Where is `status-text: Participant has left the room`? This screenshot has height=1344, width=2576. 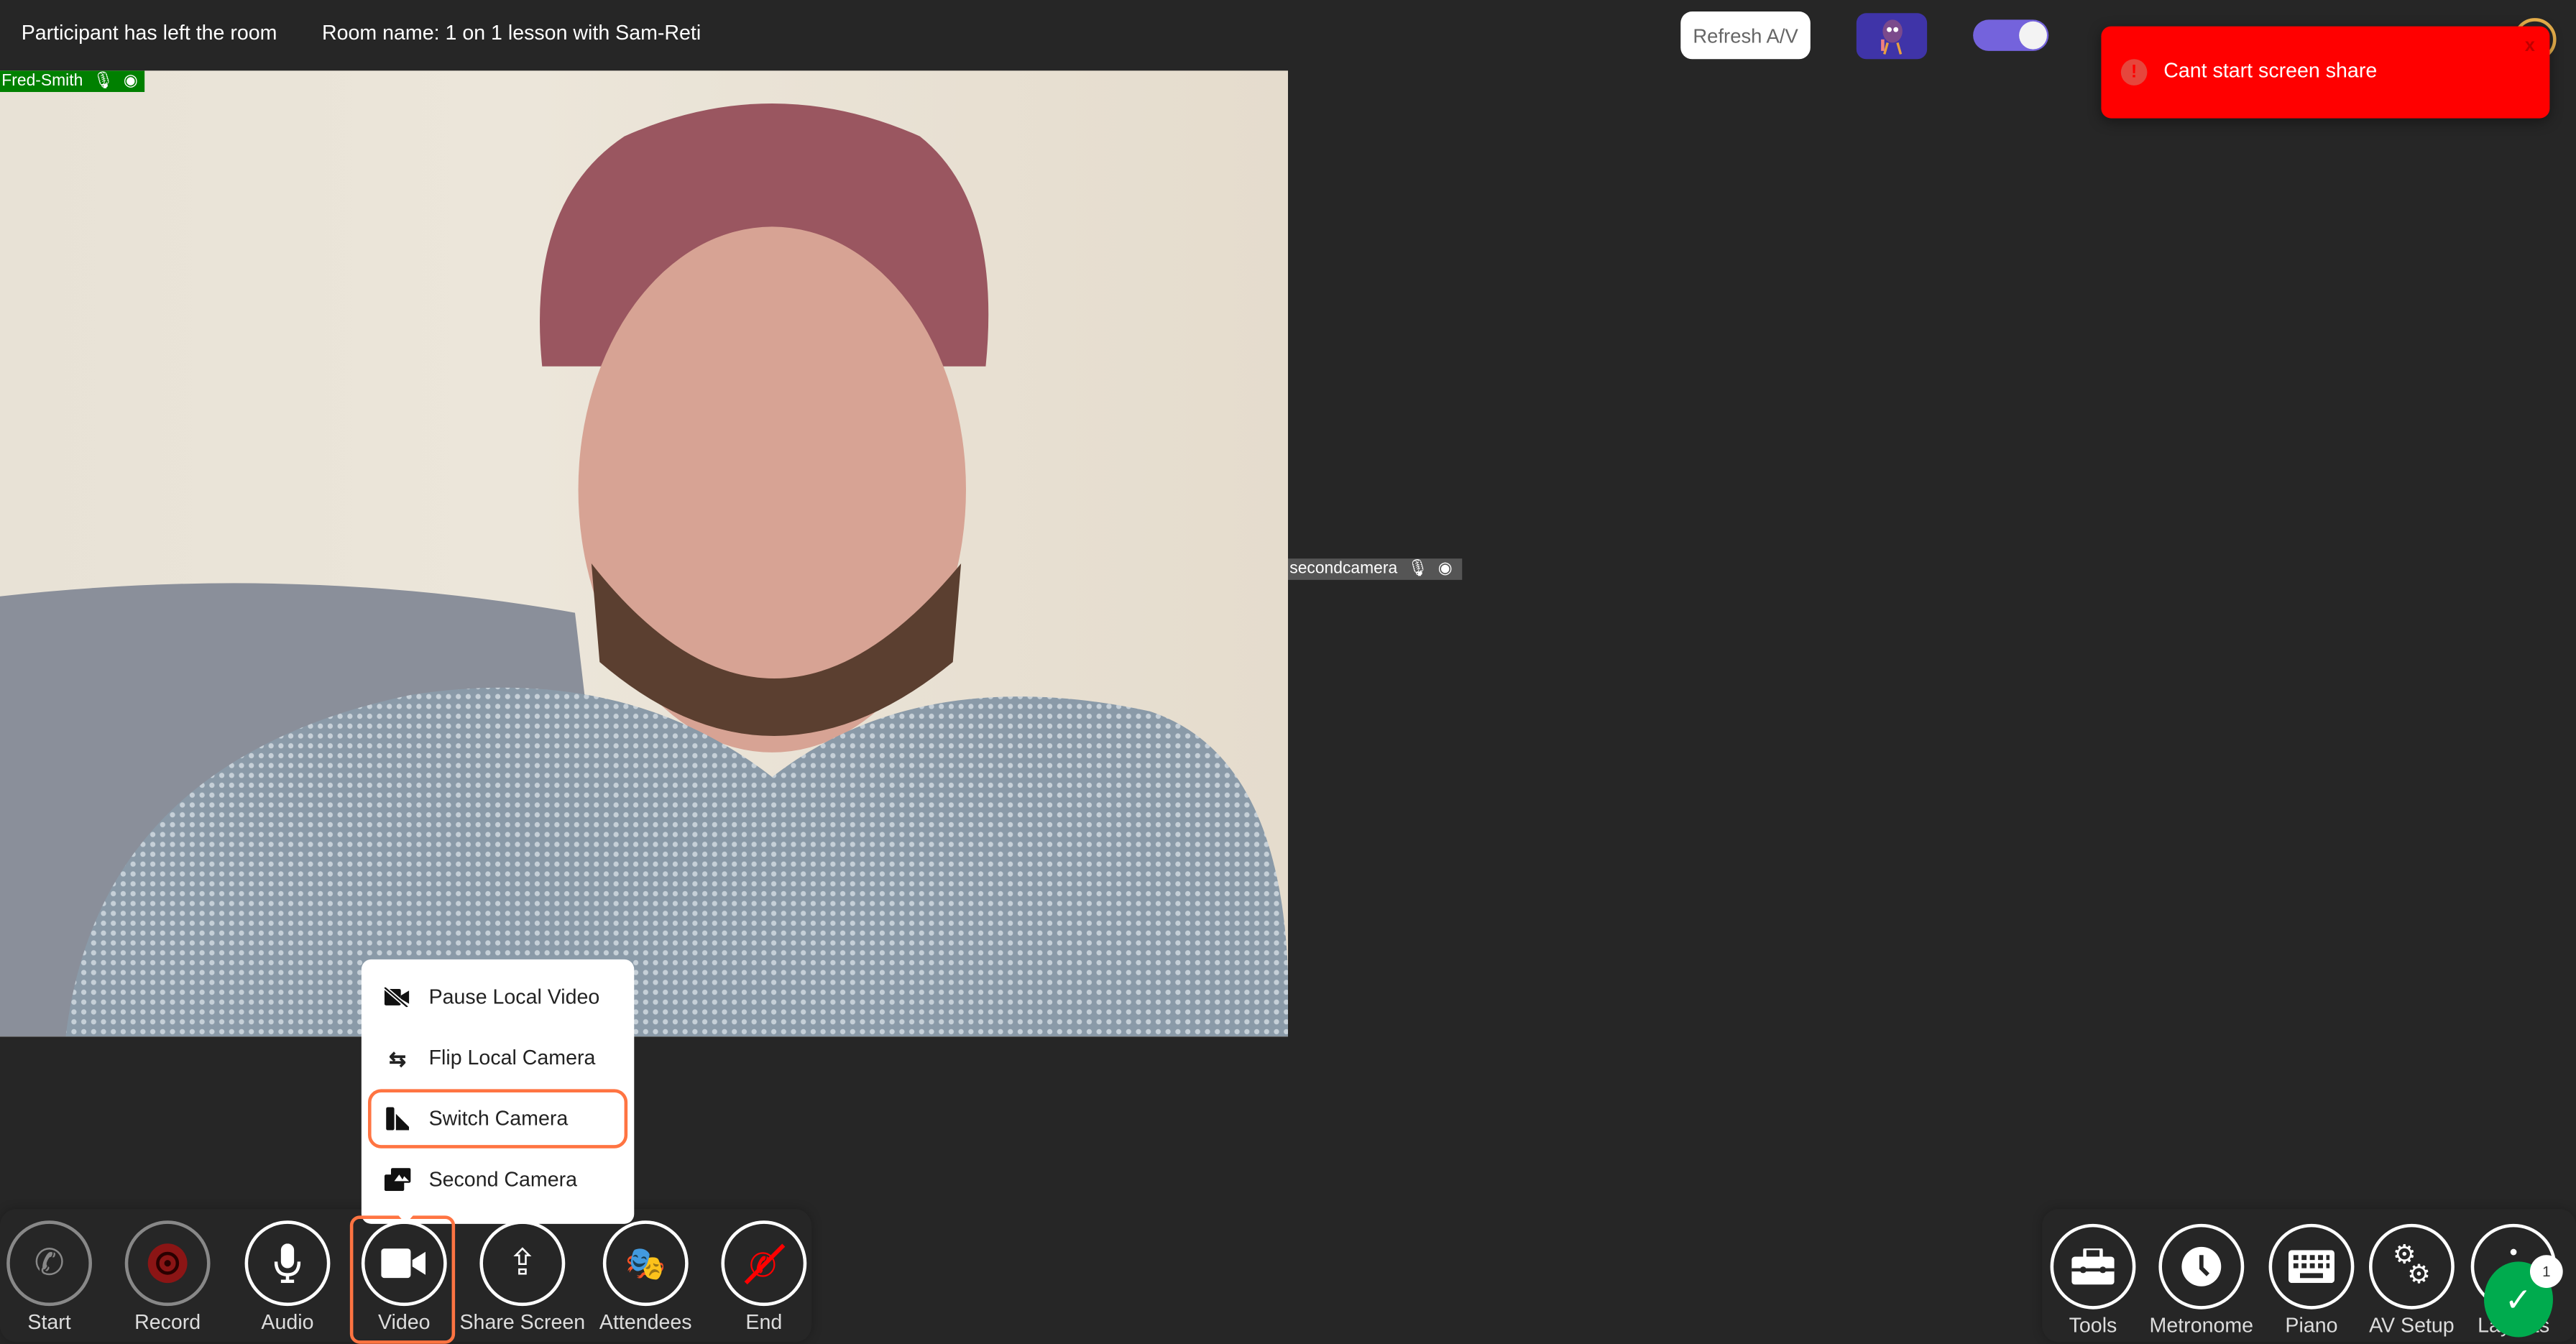 status-text: Participant has left the room is located at coordinates (149, 33).